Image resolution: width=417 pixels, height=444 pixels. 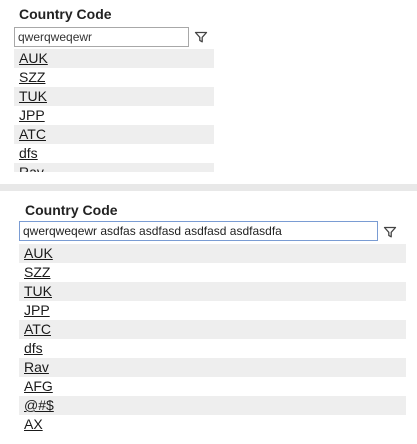 I want to click on list-item: @#$, so click(x=212, y=405).